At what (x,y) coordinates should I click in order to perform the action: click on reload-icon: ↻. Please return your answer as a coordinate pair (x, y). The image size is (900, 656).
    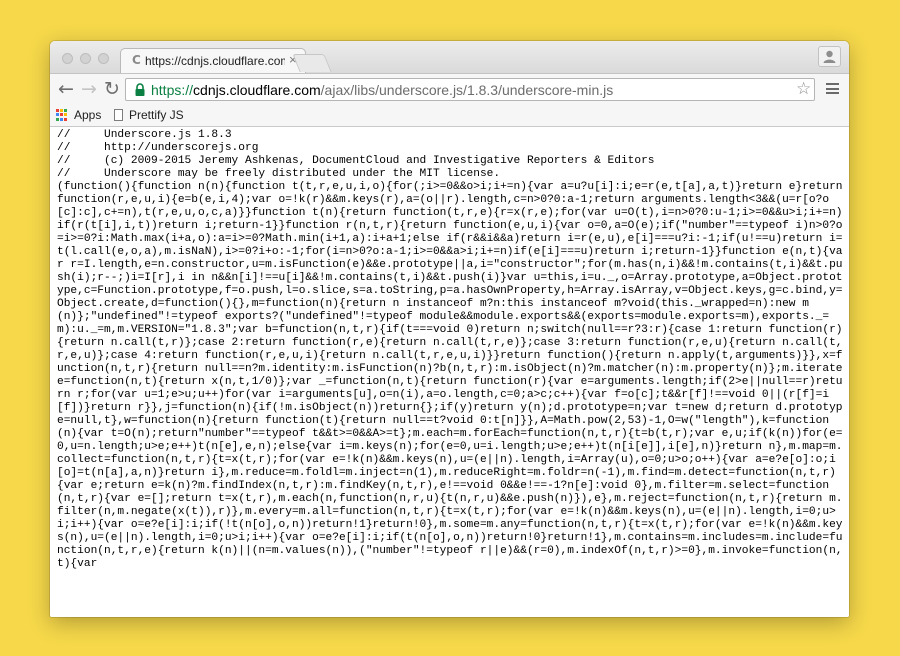
    Looking at the image, I should click on (112, 89).